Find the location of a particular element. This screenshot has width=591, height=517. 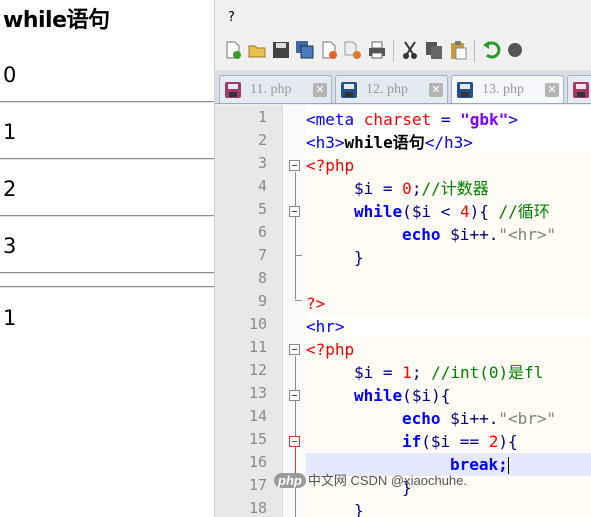

redo-icon is located at coordinates (515, 50).